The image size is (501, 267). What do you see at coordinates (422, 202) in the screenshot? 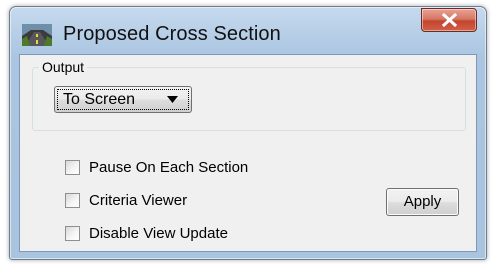
I see `apply-button: Apply` at bounding box center [422, 202].